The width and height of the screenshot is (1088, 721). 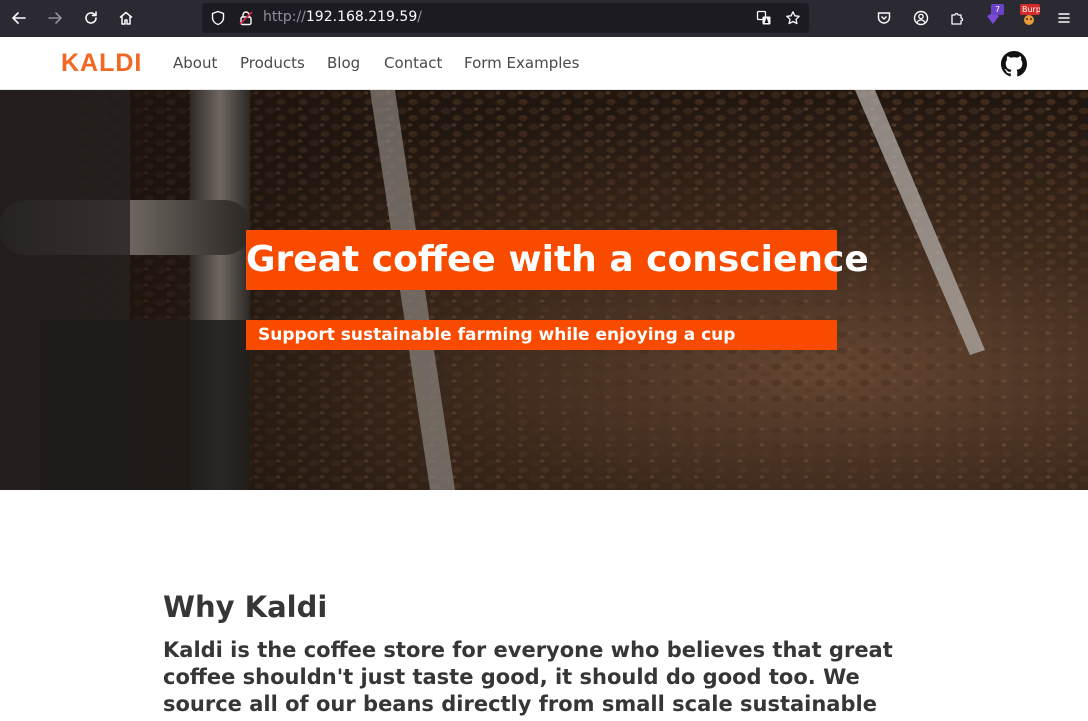 I want to click on nav-blog: Blog, so click(x=343, y=63).